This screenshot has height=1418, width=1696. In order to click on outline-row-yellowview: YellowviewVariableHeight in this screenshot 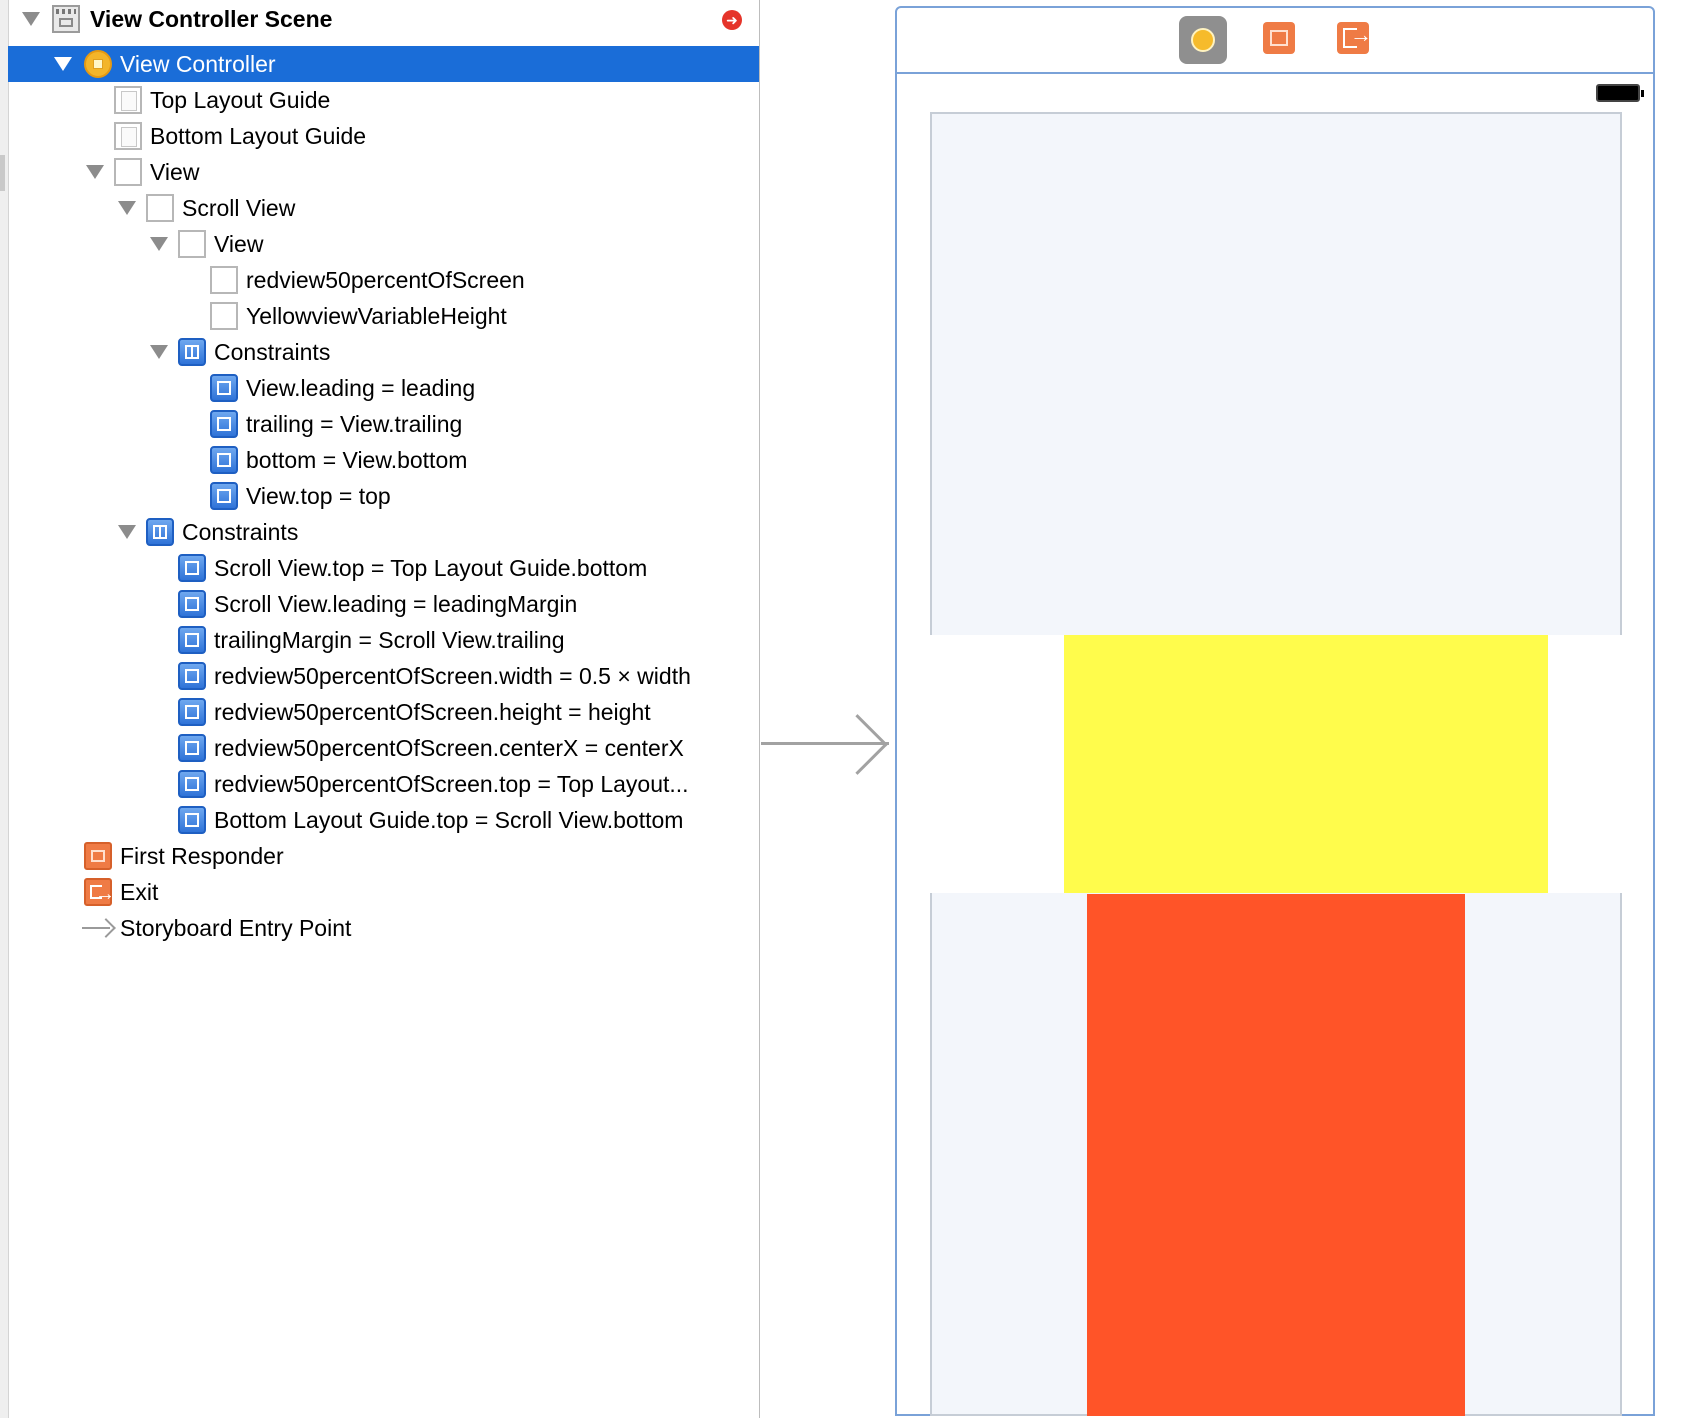, I will do `click(383, 316)`.